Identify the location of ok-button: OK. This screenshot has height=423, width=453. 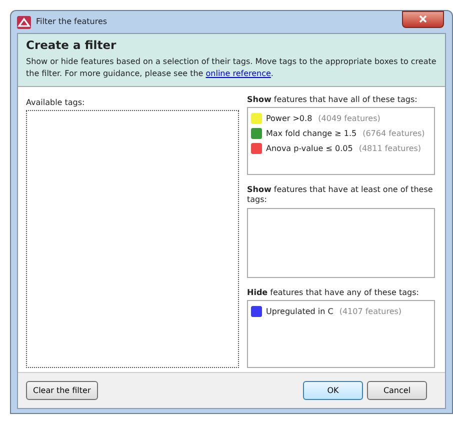
(333, 390).